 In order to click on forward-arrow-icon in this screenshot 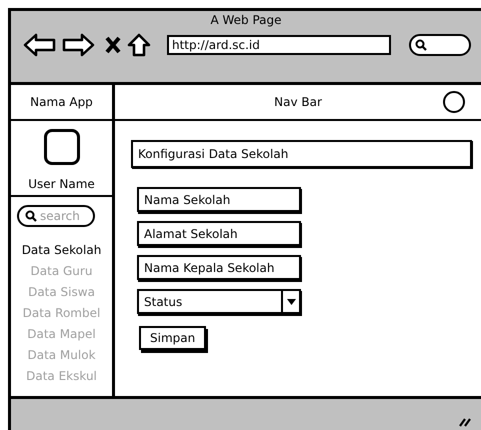, I will do `click(78, 45)`.